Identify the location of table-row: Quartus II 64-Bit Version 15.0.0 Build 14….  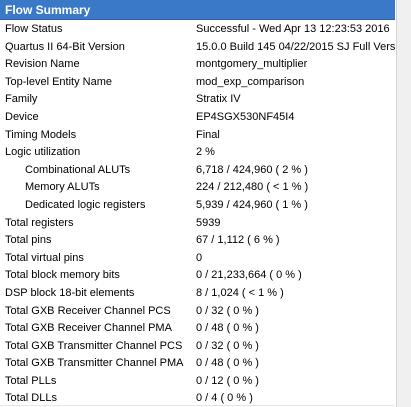
(205, 48).